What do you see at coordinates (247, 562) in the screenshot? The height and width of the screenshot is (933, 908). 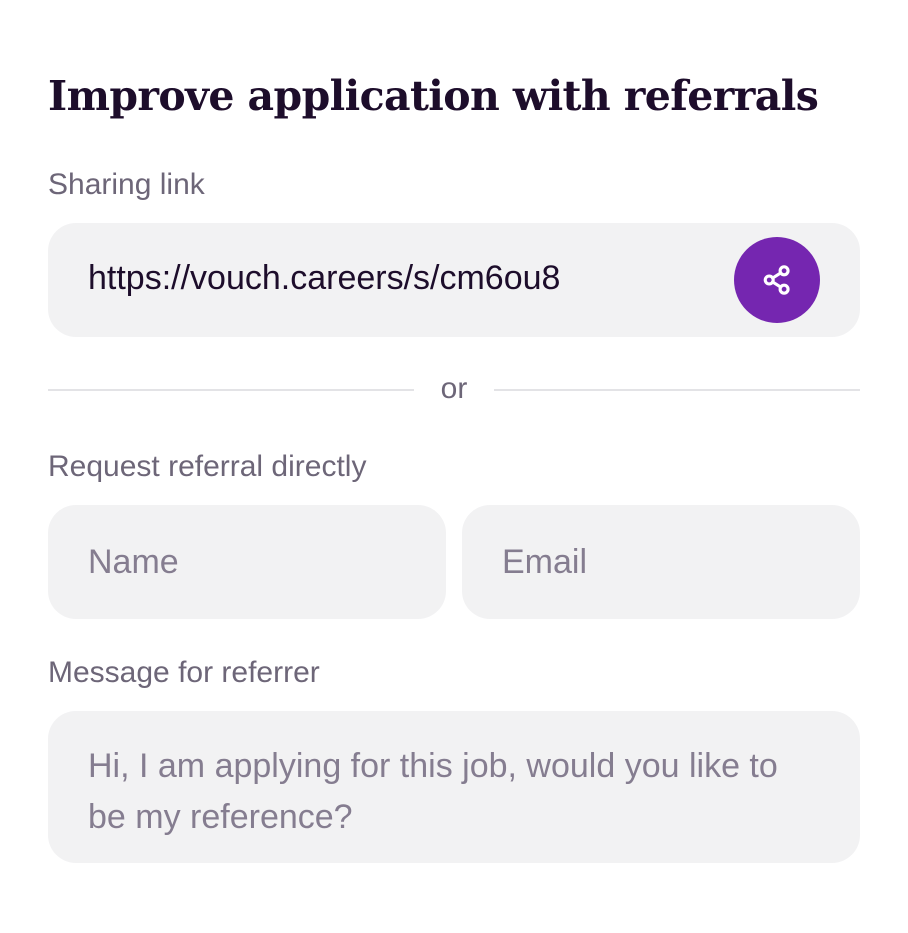 I see `name-input` at bounding box center [247, 562].